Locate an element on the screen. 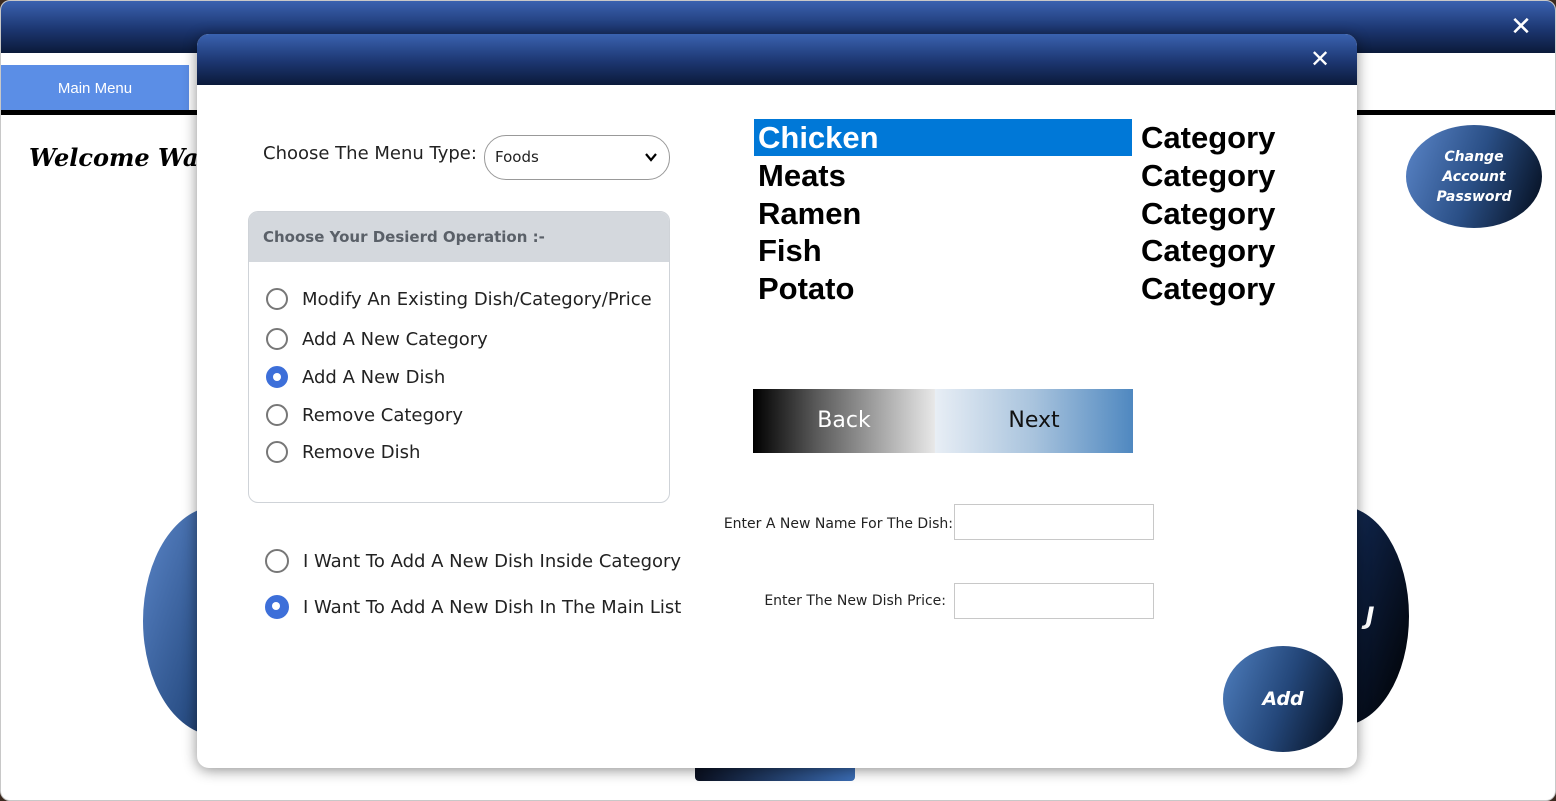 The image size is (1556, 801). background-oval-right-label: J is located at coordinates (1370, 616).